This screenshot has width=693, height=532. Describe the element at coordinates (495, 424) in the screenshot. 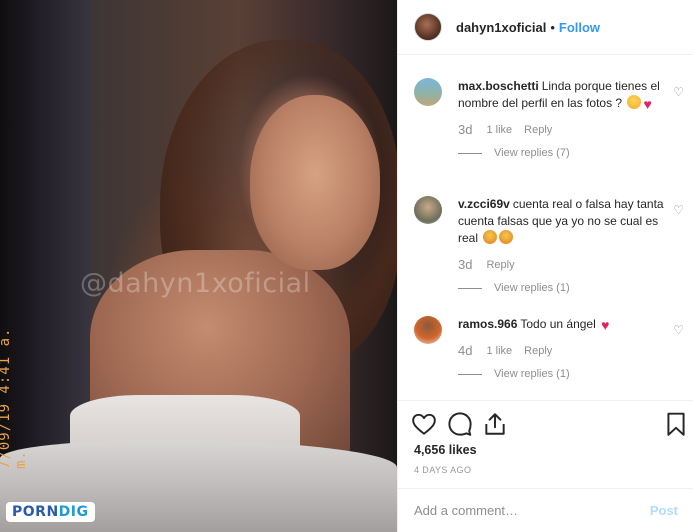

I see `share-icon` at that location.